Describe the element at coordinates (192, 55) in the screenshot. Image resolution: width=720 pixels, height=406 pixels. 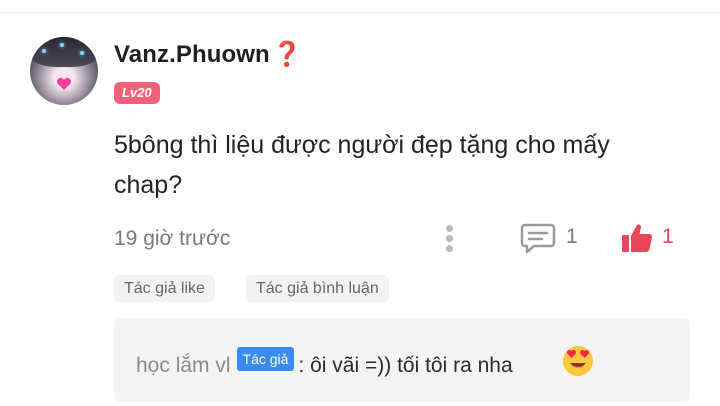
I see `username: Vanz.Phuown` at that location.